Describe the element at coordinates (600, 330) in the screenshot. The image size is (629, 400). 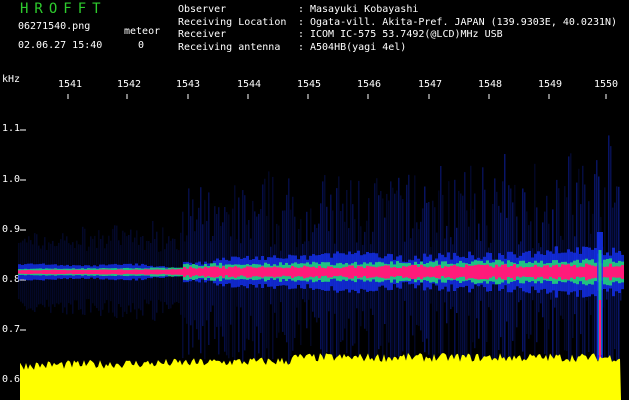
I see `burst-core` at that location.